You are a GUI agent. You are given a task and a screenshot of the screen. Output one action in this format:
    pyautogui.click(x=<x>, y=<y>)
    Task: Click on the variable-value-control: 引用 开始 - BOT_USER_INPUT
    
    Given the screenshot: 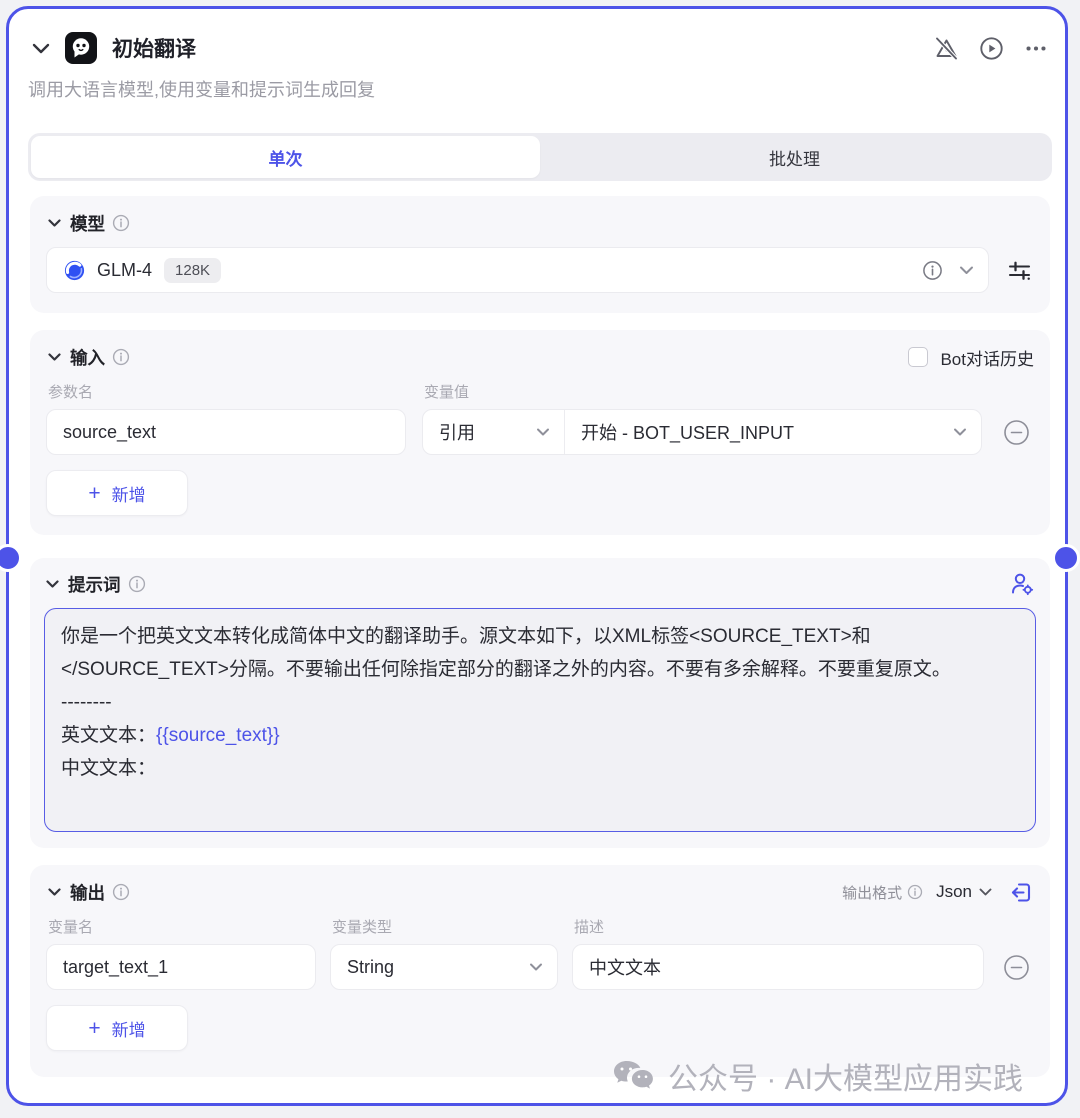 What is the action you would take?
    pyautogui.click(x=702, y=432)
    